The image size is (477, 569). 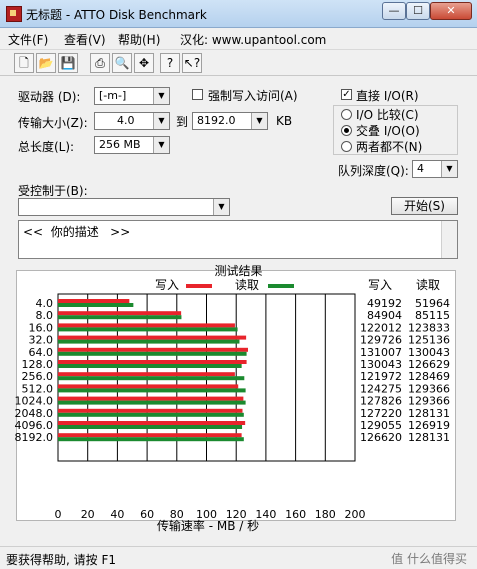 What do you see at coordinates (41, 327) in the screenshot?
I see `y-tick-label: 16.0` at bounding box center [41, 327].